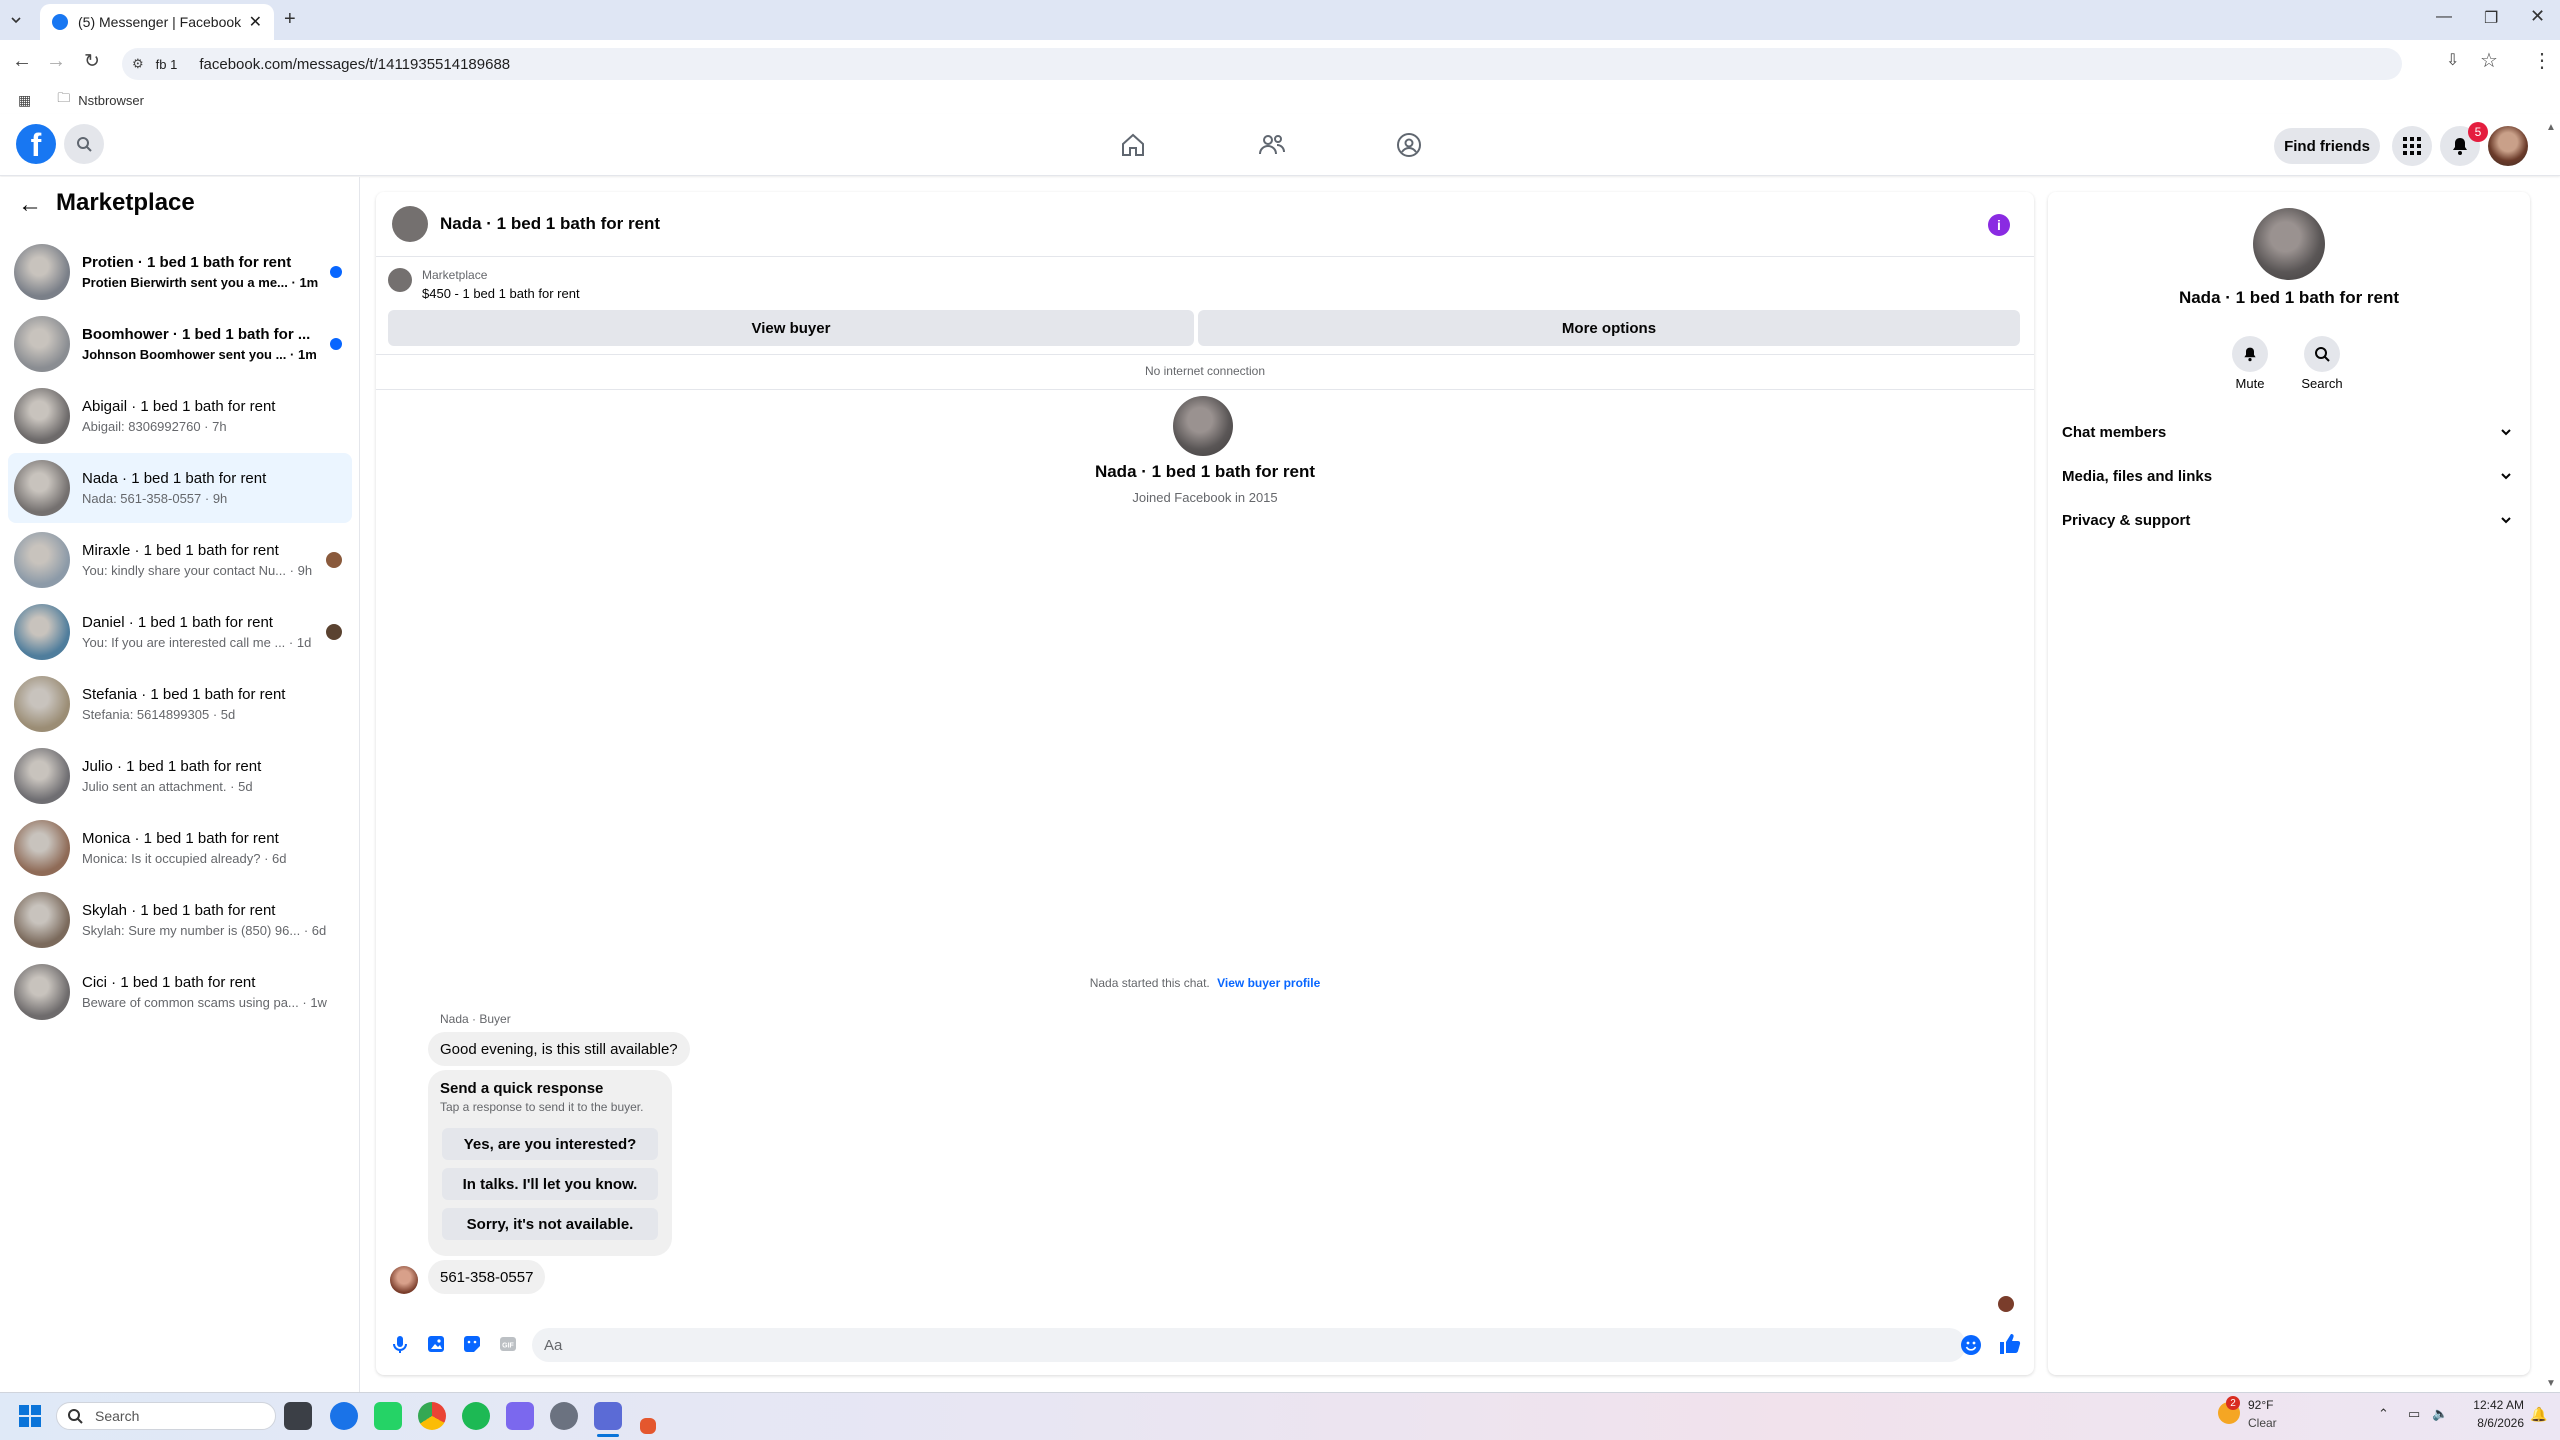  I want to click on view-buyer-button: View buyer, so click(791, 328).